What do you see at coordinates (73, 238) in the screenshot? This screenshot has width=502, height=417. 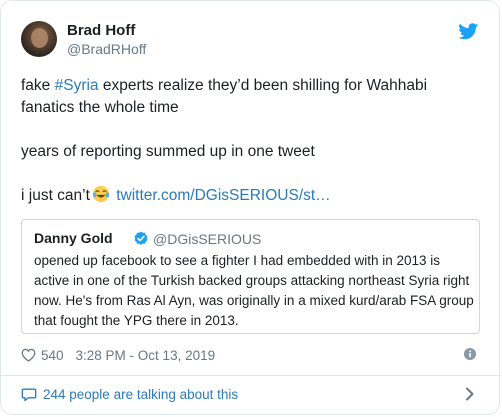 I see `quoted-author-name: Danny Gold` at bounding box center [73, 238].